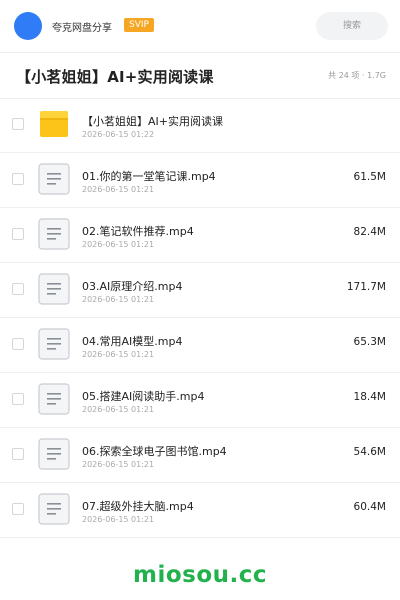 The height and width of the screenshot is (600, 400). I want to click on item-name: 04.常用AI模型.mp4, so click(132, 341).